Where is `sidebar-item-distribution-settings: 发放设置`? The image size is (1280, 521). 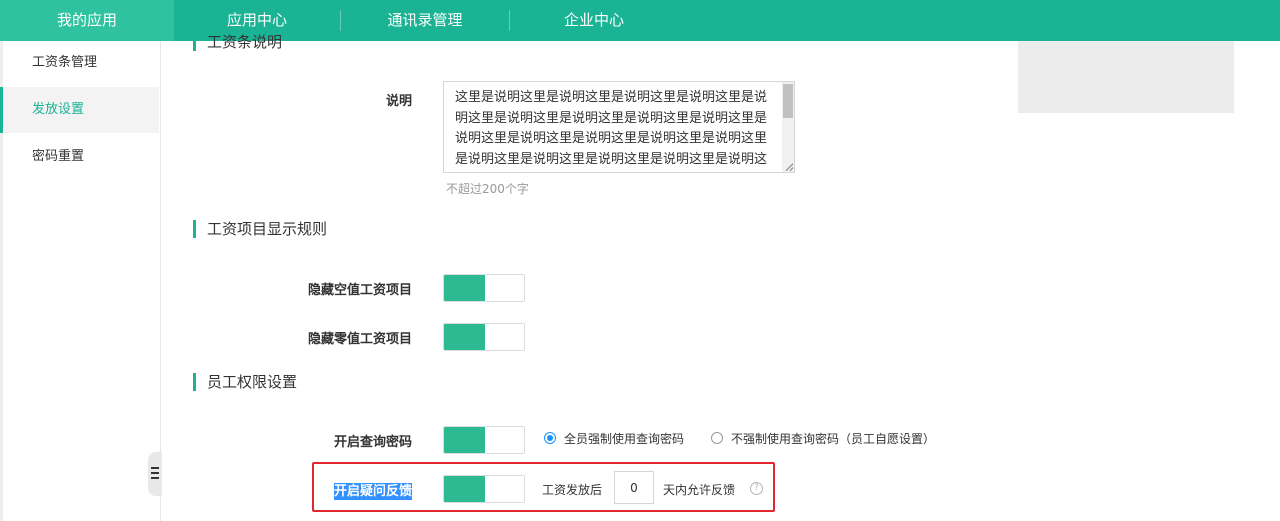 sidebar-item-distribution-settings: 发放设置 is located at coordinates (79, 110).